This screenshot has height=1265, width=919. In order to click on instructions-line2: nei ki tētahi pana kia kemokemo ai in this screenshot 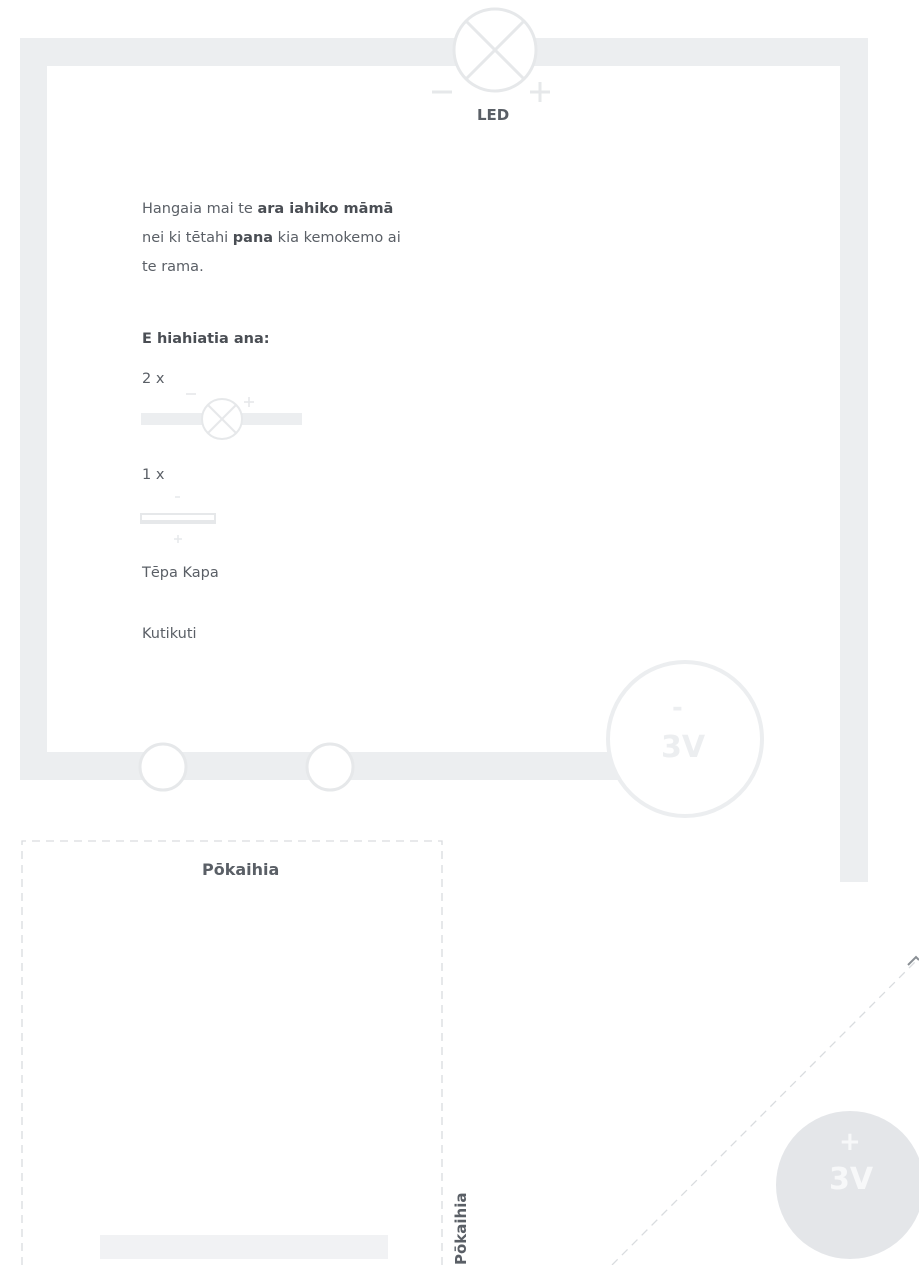, I will do `click(271, 238)`.